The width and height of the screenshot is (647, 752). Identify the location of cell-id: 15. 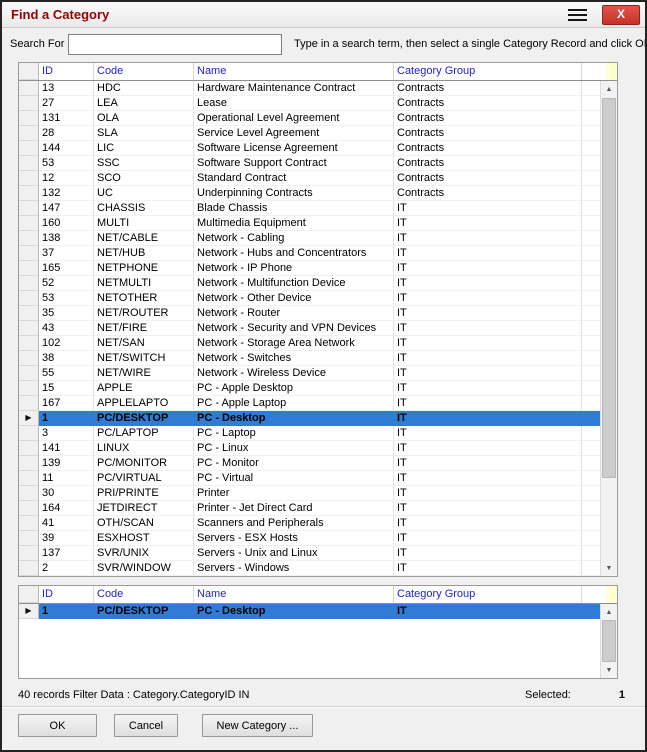
(66, 388).